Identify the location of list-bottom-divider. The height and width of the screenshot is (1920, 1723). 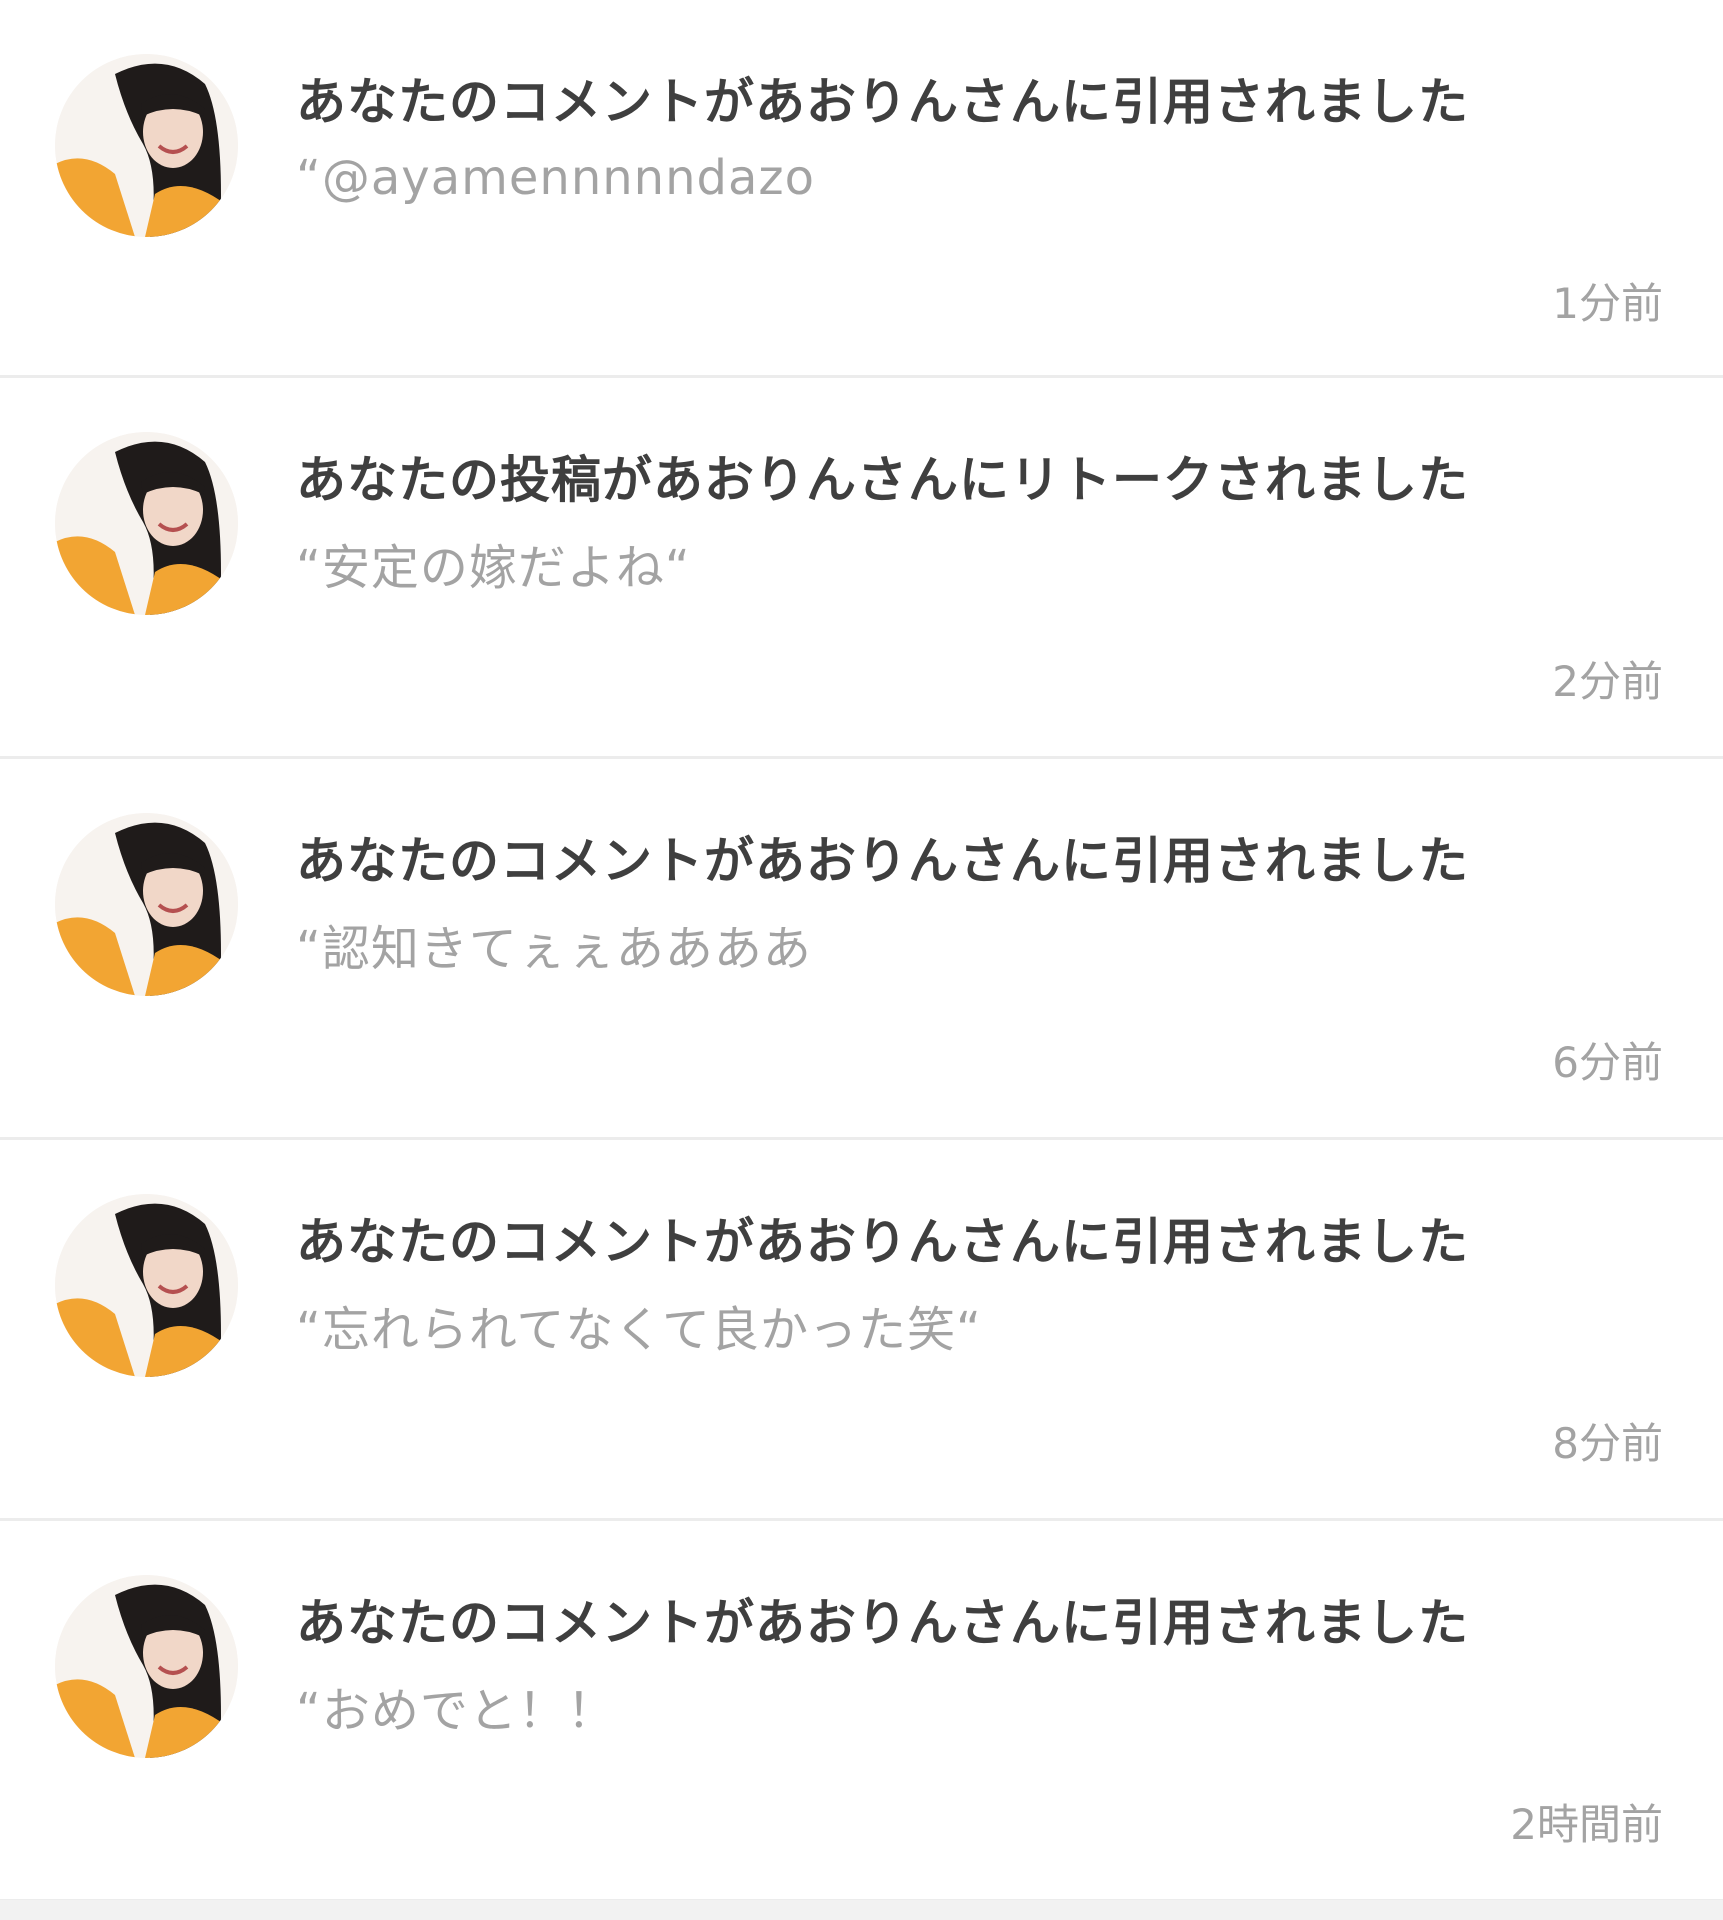
(861, 1910).